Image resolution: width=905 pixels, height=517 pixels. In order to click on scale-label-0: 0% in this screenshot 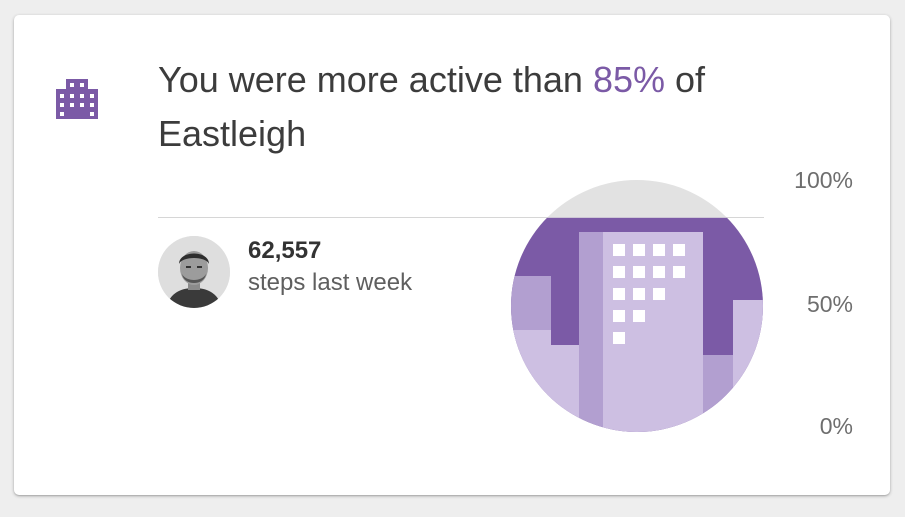, I will do `click(836, 426)`.